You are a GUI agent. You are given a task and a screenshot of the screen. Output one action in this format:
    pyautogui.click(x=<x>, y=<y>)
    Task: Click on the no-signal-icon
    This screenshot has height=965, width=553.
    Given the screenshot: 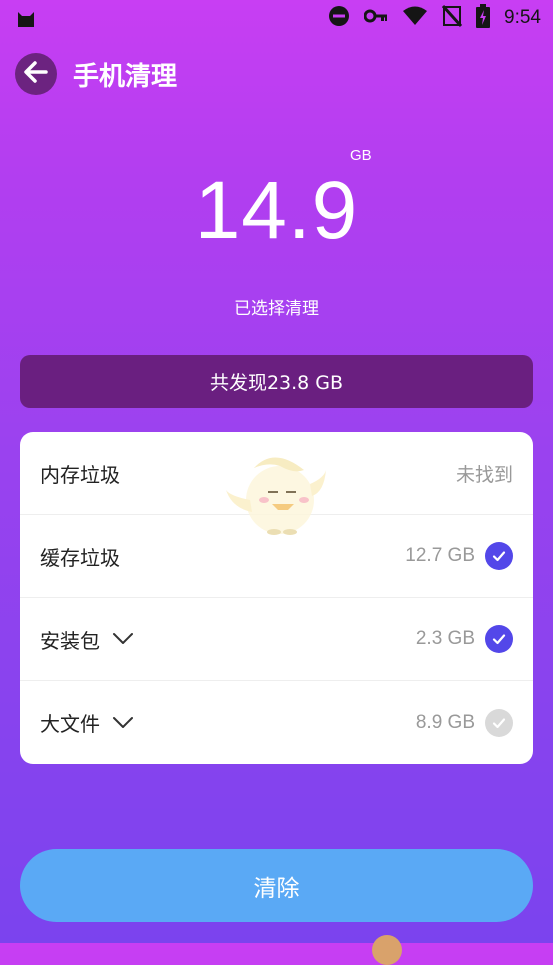 What is the action you would take?
    pyautogui.click(x=452, y=17)
    